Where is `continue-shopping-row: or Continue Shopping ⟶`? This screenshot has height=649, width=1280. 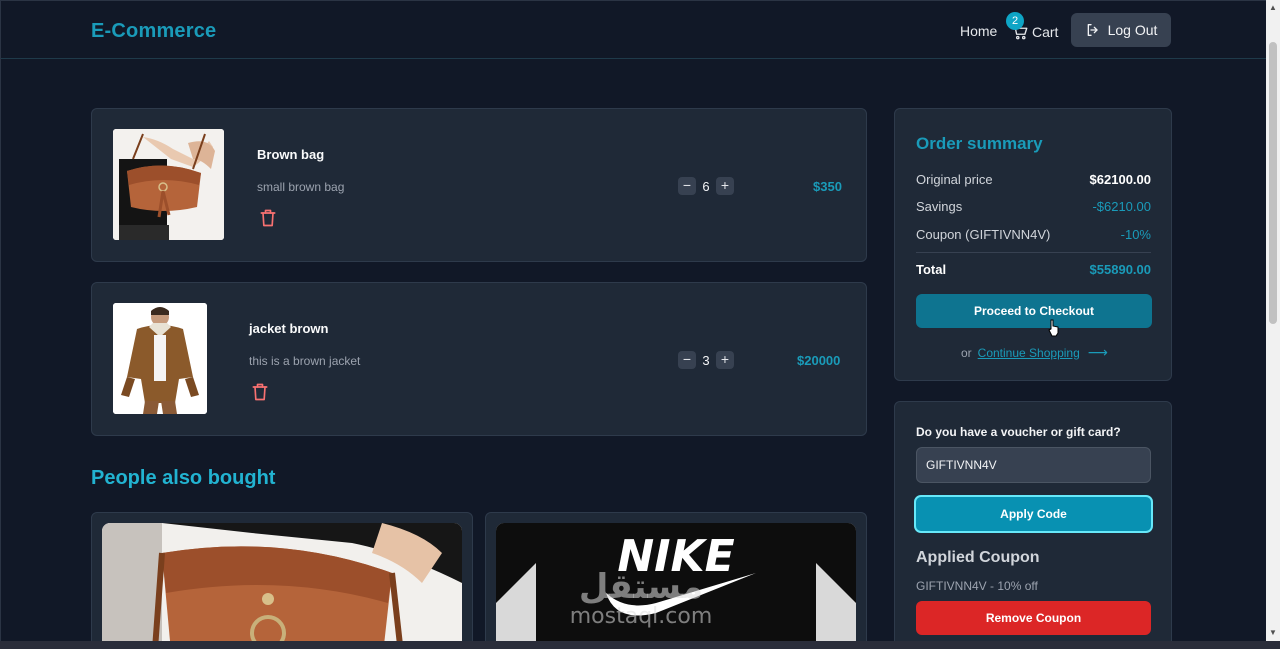 continue-shopping-row: or Continue Shopping ⟶ is located at coordinates (1034, 352).